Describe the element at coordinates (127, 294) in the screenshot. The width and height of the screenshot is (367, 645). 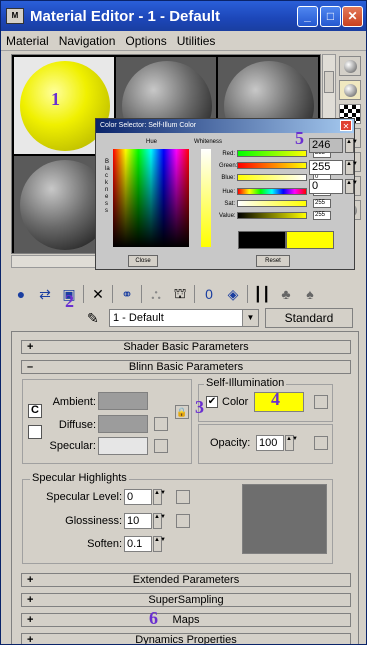
I see `make-unique-icon: ⚭` at that location.